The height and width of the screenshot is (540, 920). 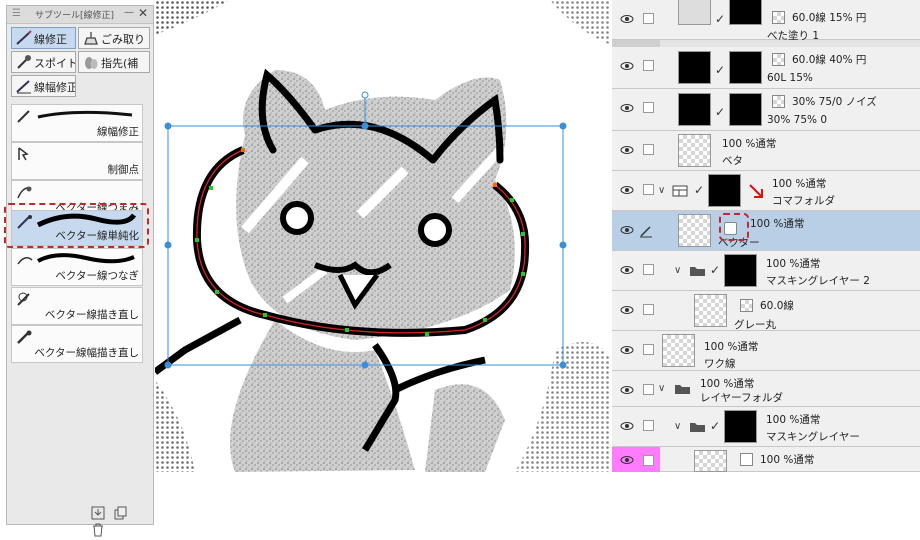 What do you see at coordinates (55, 63) in the screenshot?
I see `group-label: スポイト` at bounding box center [55, 63].